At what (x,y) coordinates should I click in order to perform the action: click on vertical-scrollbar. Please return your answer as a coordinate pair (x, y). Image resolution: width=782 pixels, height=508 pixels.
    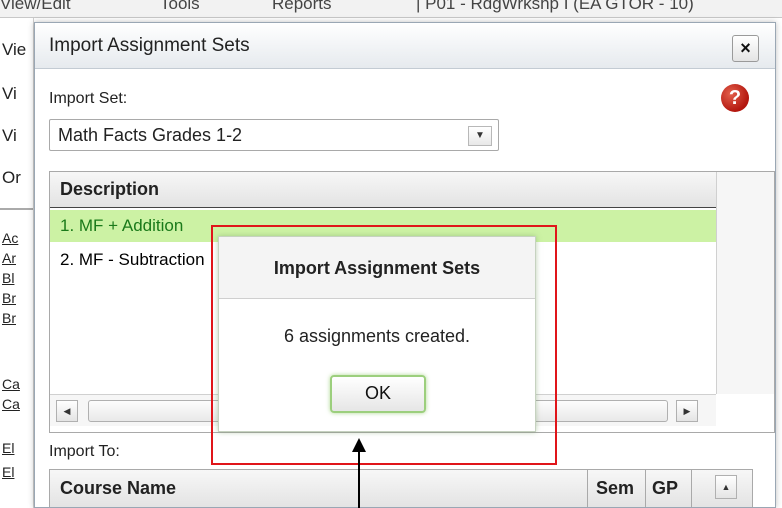
    Looking at the image, I should click on (745, 283).